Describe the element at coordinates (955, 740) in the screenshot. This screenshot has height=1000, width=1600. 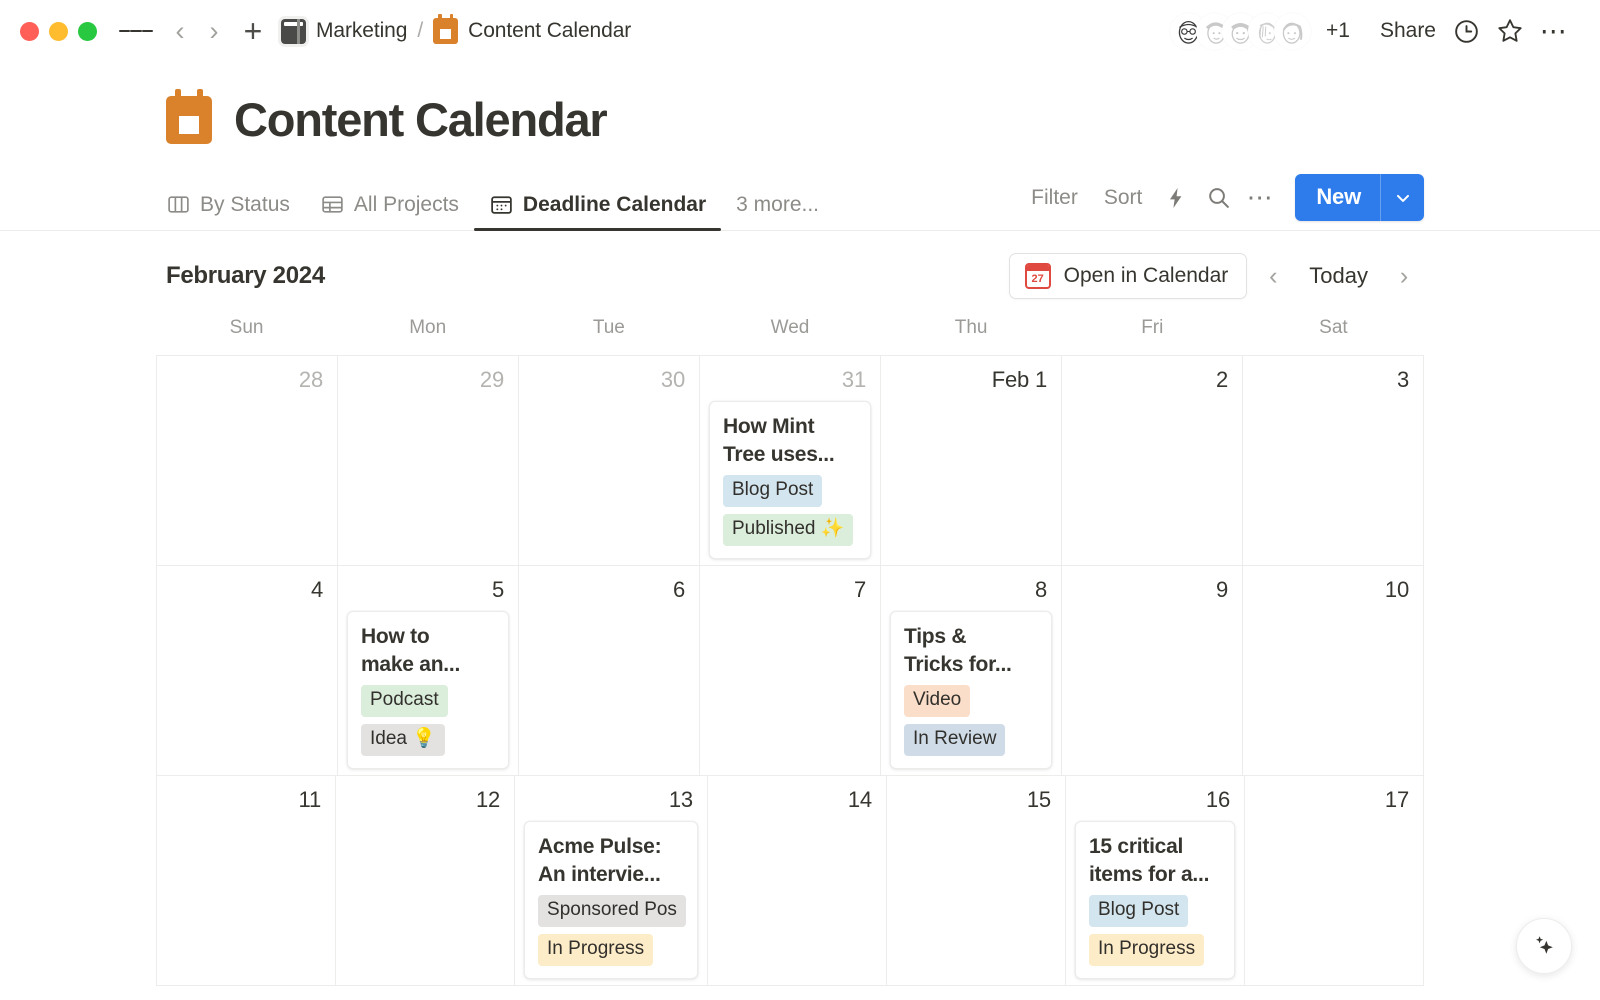
I see `event-status-tag: In Review` at that location.